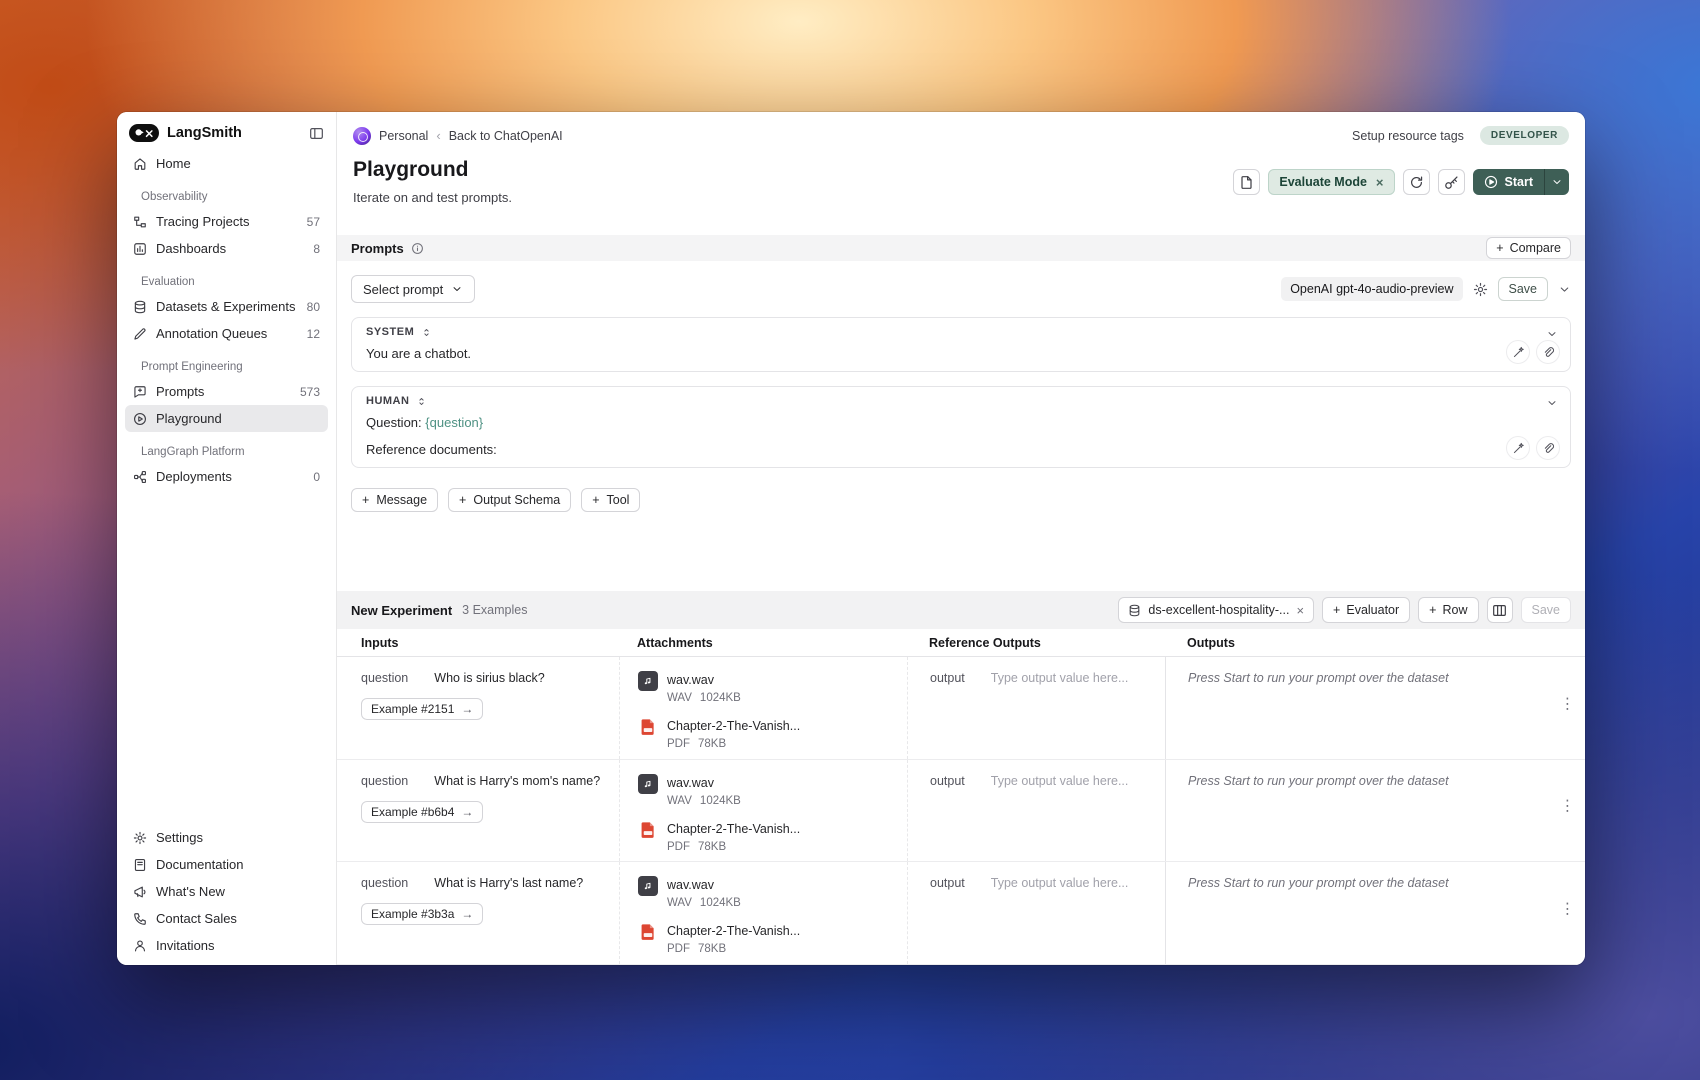 This screenshot has width=1700, height=1080. Describe the element at coordinates (720, 903) in the screenshot. I see `file-size: 1024KB` at that location.